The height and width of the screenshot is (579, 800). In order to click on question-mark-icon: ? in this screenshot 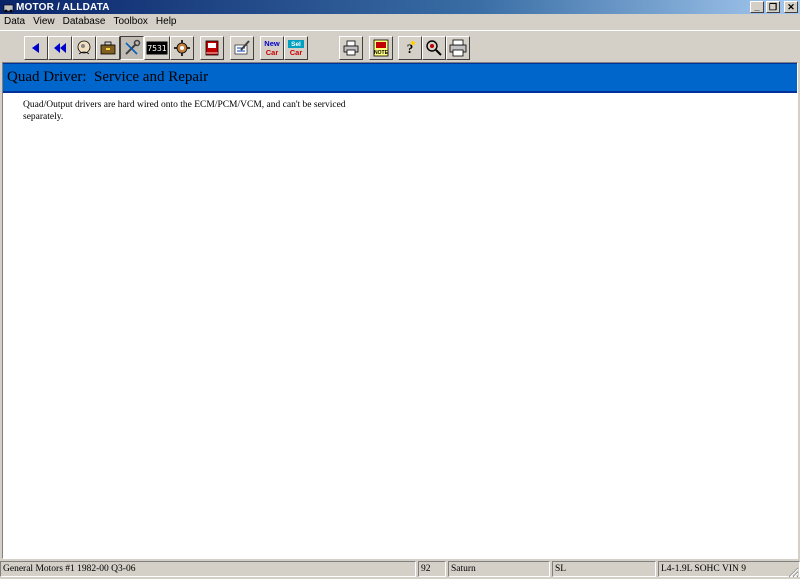, I will do `click(411, 48)`.